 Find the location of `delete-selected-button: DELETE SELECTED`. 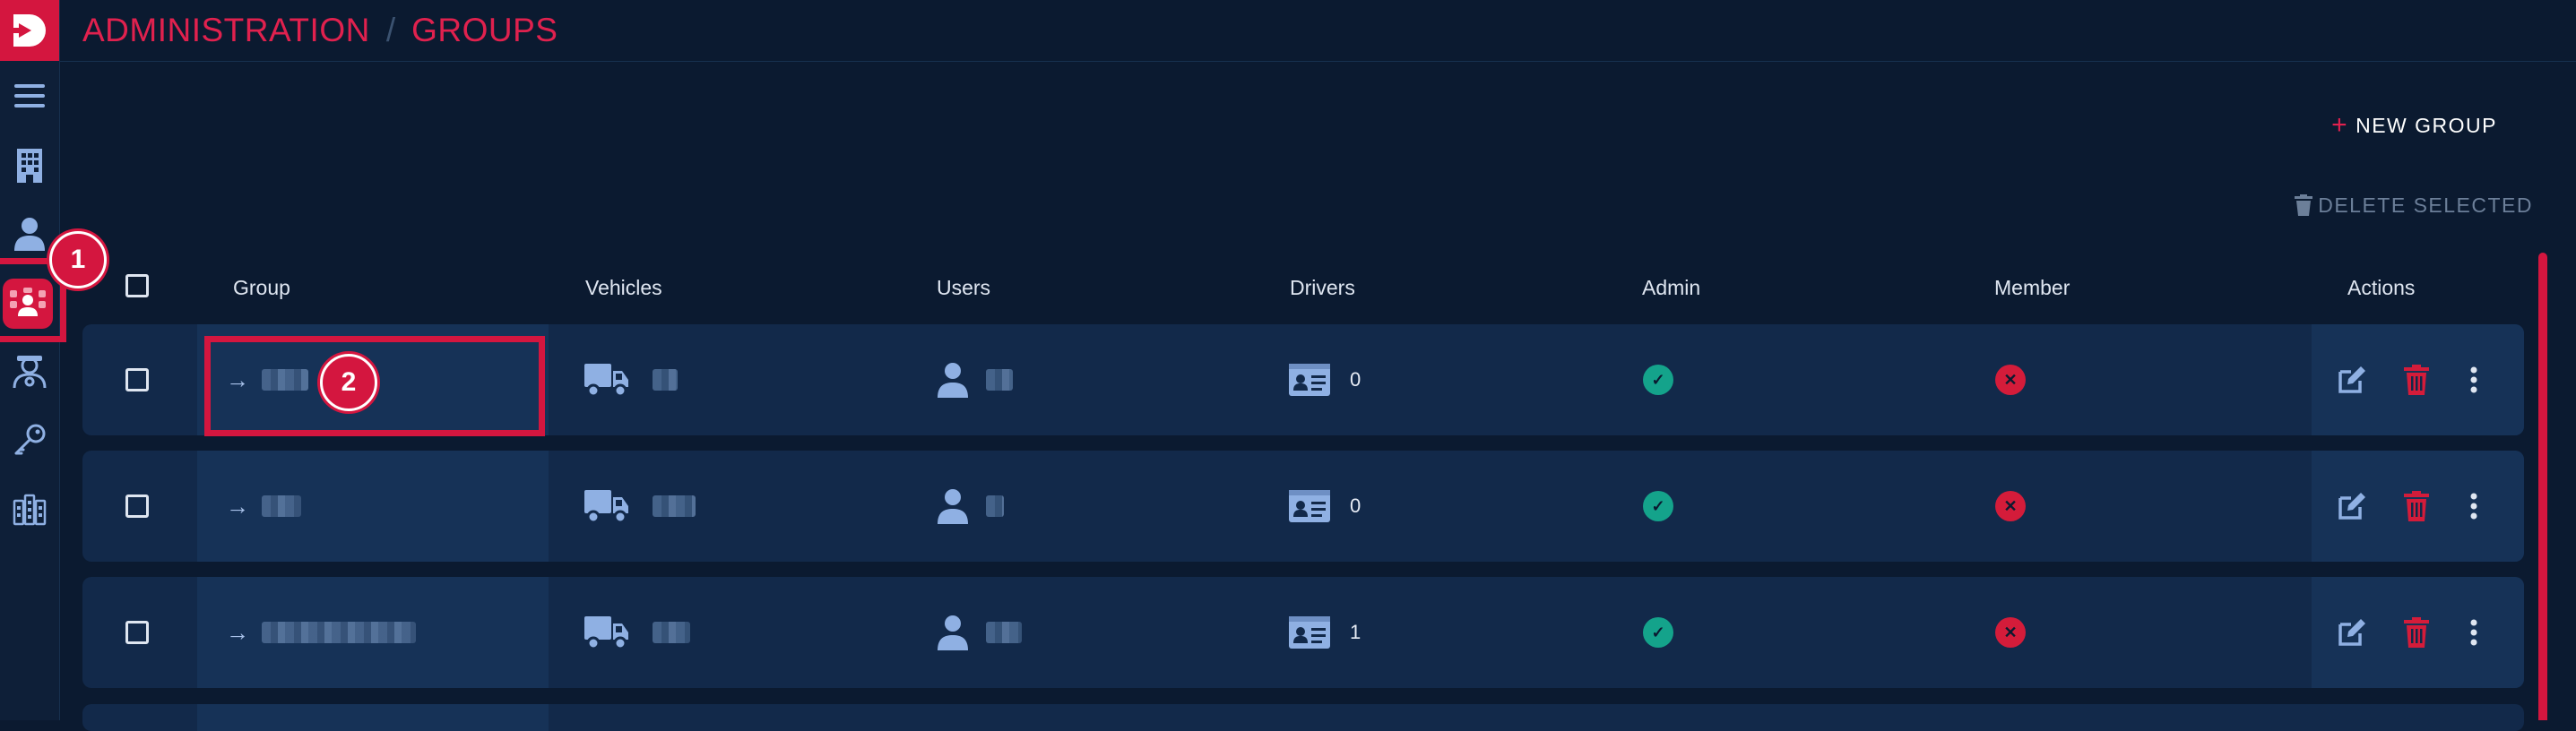

delete-selected-button: DELETE SELECTED is located at coordinates (2414, 205).